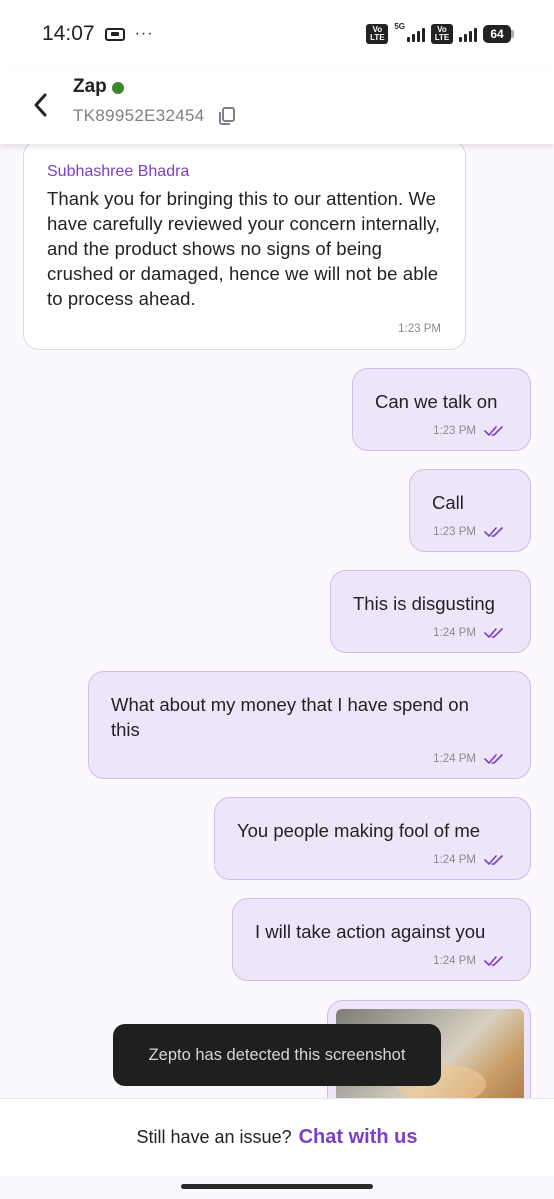 Image resolution: width=554 pixels, height=1199 pixels. What do you see at coordinates (424, 603) in the screenshot?
I see `message-text: This is disgusting` at bounding box center [424, 603].